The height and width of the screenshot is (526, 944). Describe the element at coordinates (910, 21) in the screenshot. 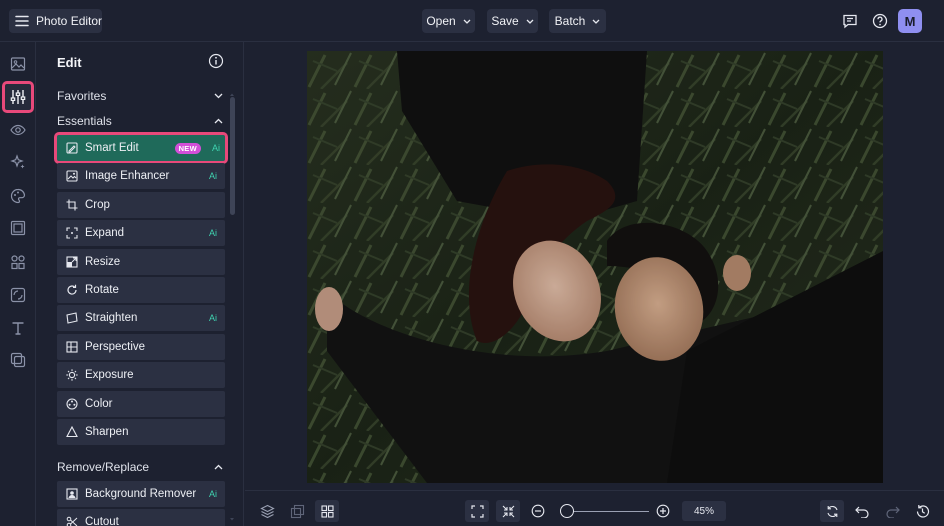

I see `user-avatar: M` at that location.